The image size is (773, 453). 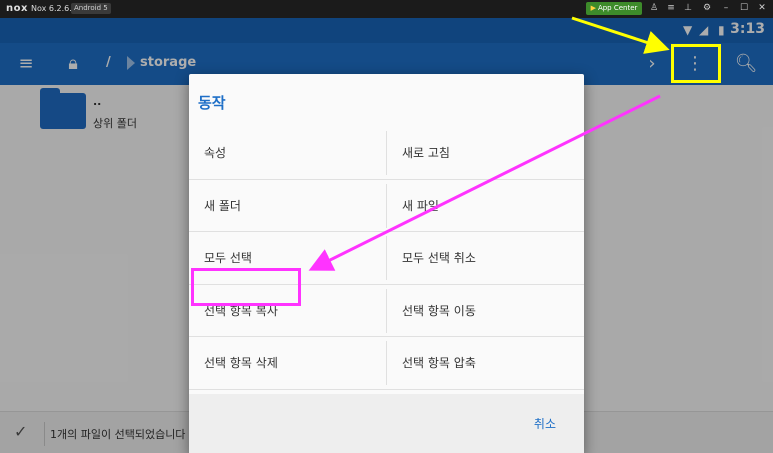 I want to click on android-version-badge: Android 5, so click(x=91, y=8).